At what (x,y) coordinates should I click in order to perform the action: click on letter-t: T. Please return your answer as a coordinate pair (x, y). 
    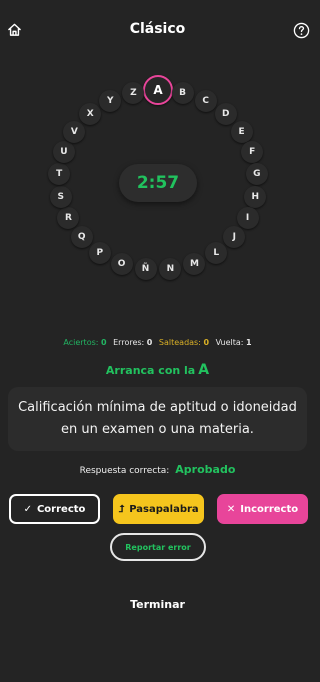
    Looking at the image, I should click on (59, 174).